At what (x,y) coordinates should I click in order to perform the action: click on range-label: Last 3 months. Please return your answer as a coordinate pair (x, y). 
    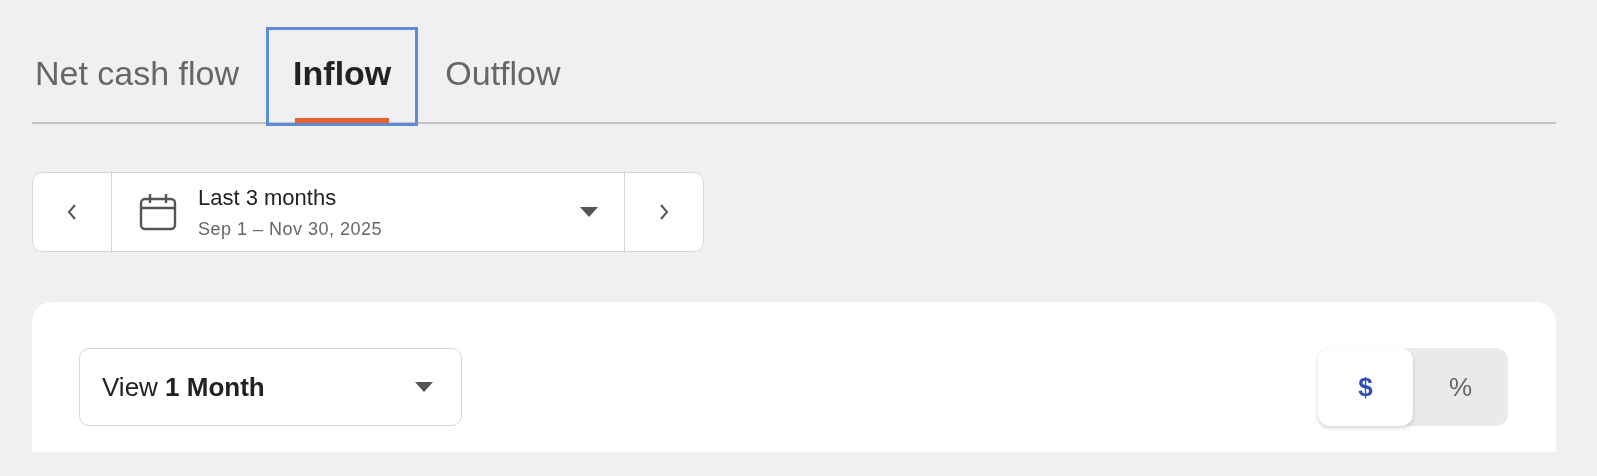
    Looking at the image, I should click on (268, 197).